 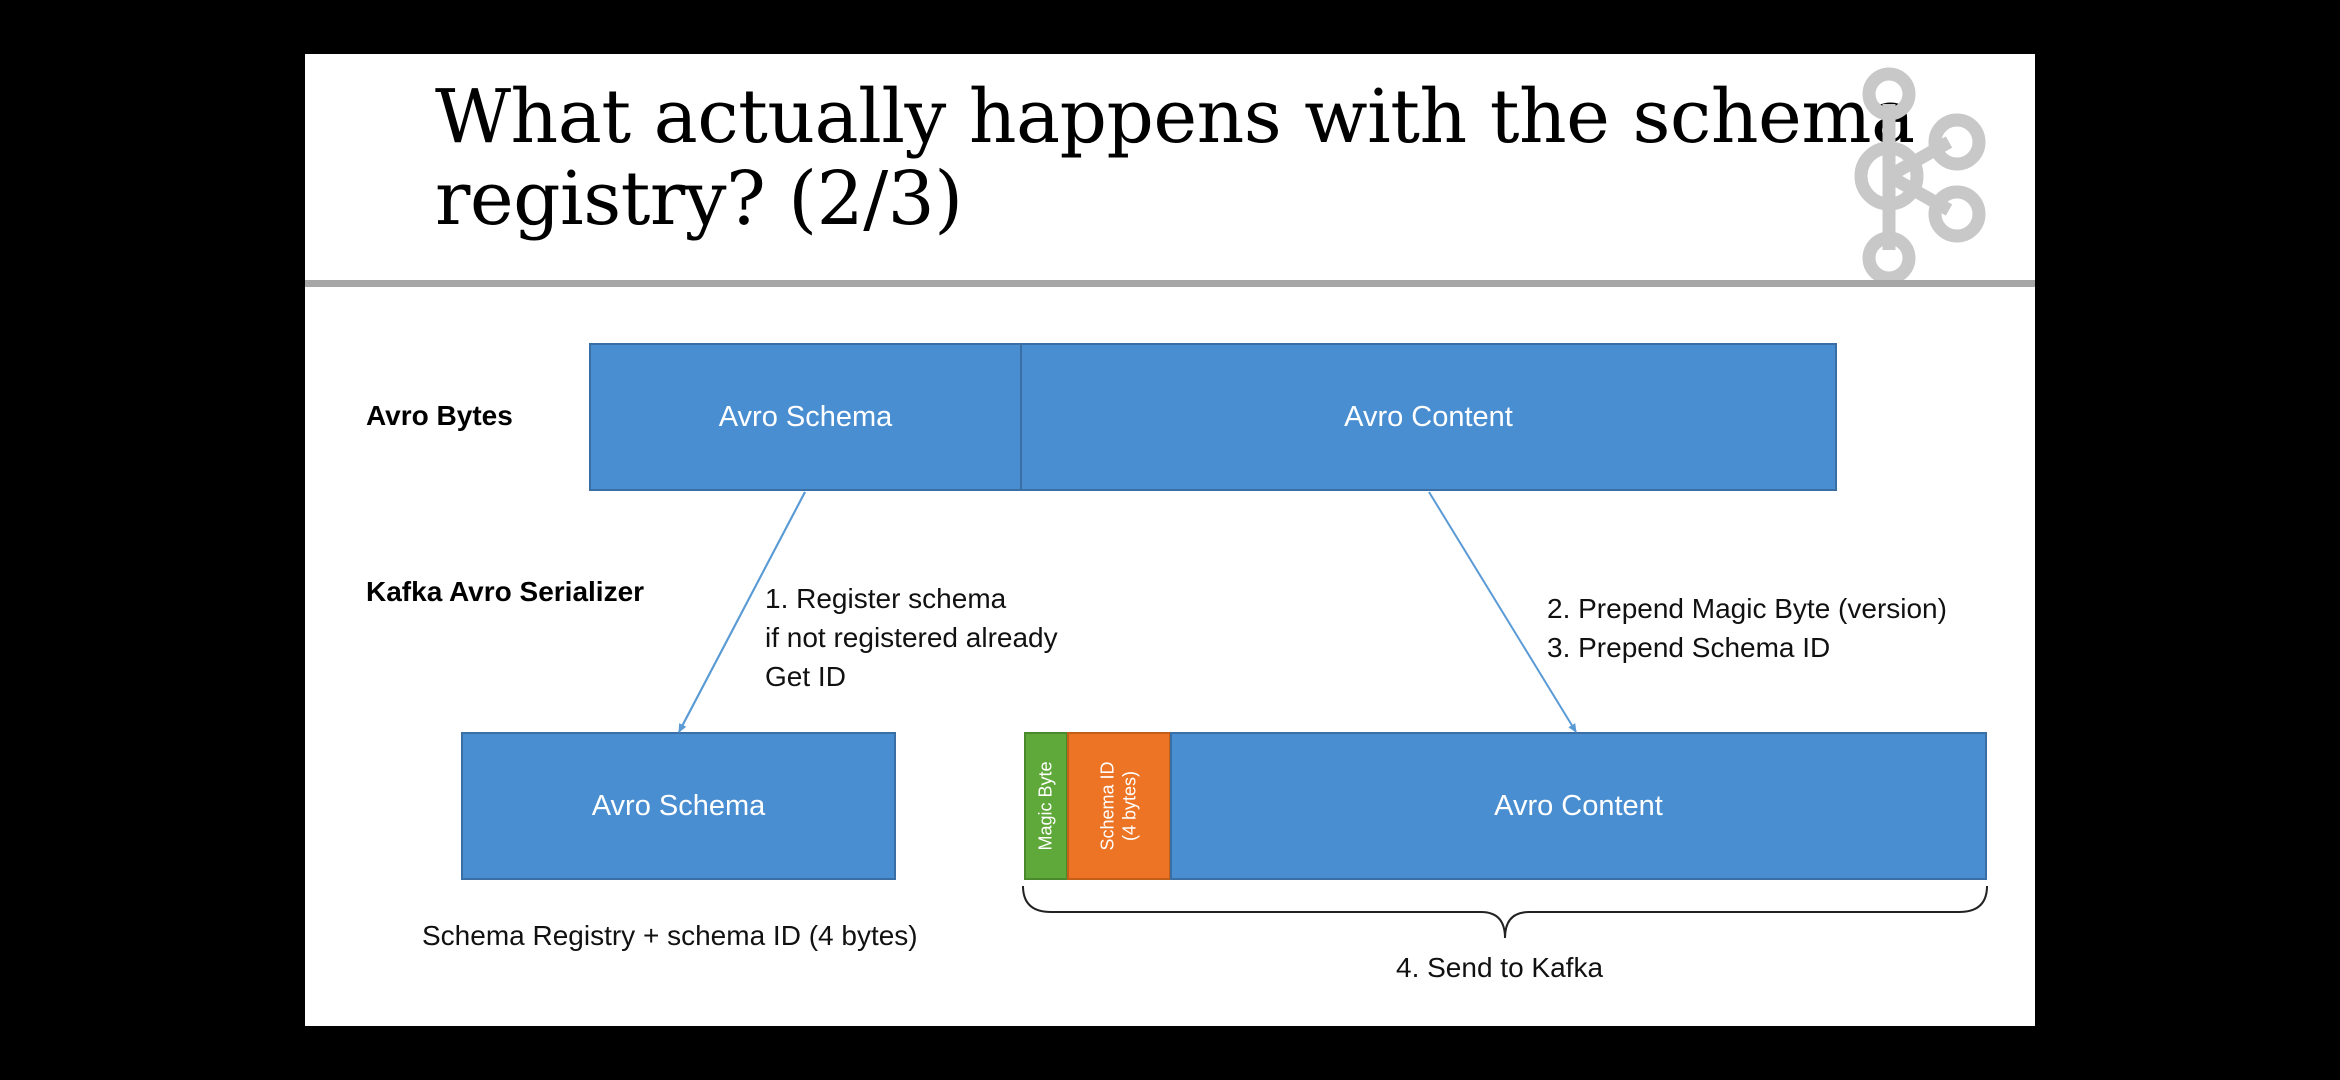 I want to click on magic-byte-box: Magic Byte, so click(x=1046, y=806).